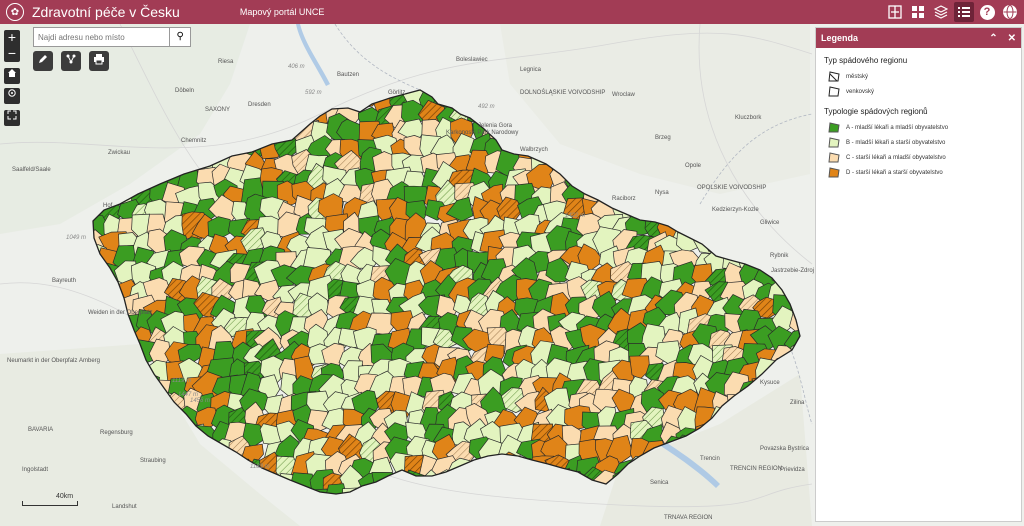 This screenshot has height=526, width=1024. What do you see at coordinates (918, 12) in the screenshot?
I see `grid-icon` at bounding box center [918, 12].